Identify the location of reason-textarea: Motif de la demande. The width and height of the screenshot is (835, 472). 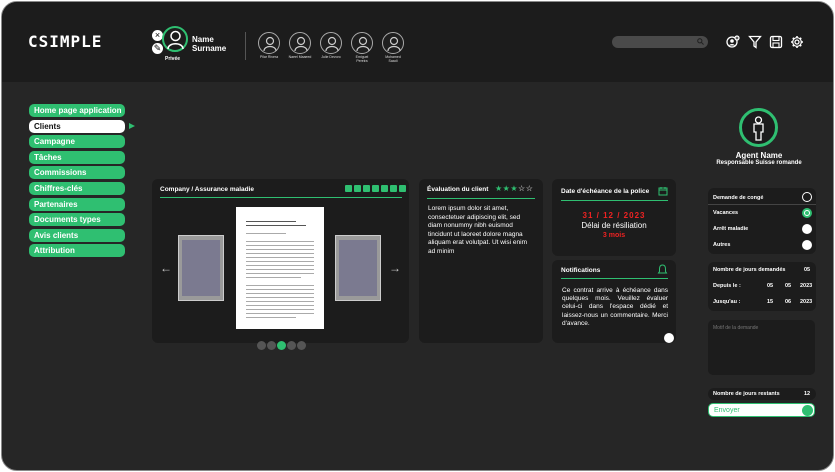
(761, 347).